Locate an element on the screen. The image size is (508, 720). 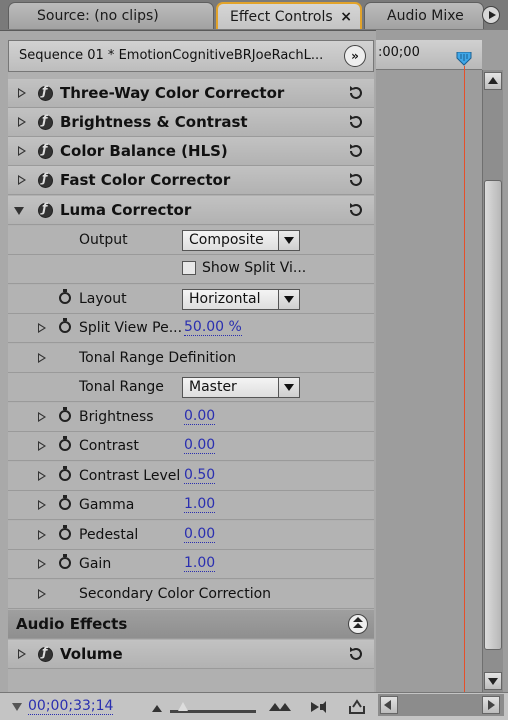
pedestal-value: 0.00 is located at coordinates (200, 535).